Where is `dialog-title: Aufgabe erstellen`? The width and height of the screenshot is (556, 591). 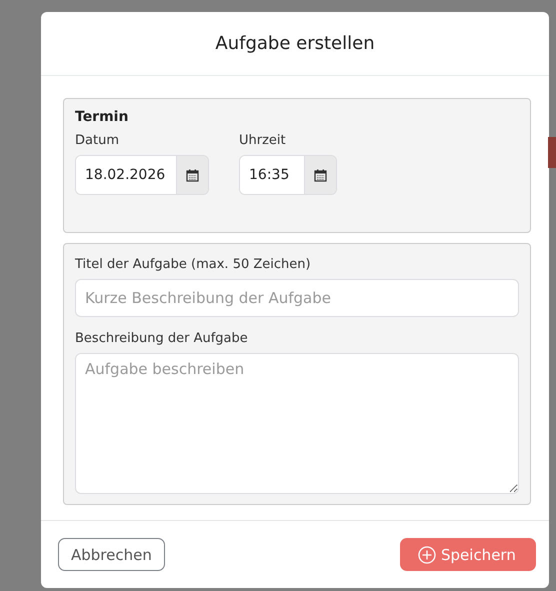 dialog-title: Aufgabe erstellen is located at coordinates (295, 43).